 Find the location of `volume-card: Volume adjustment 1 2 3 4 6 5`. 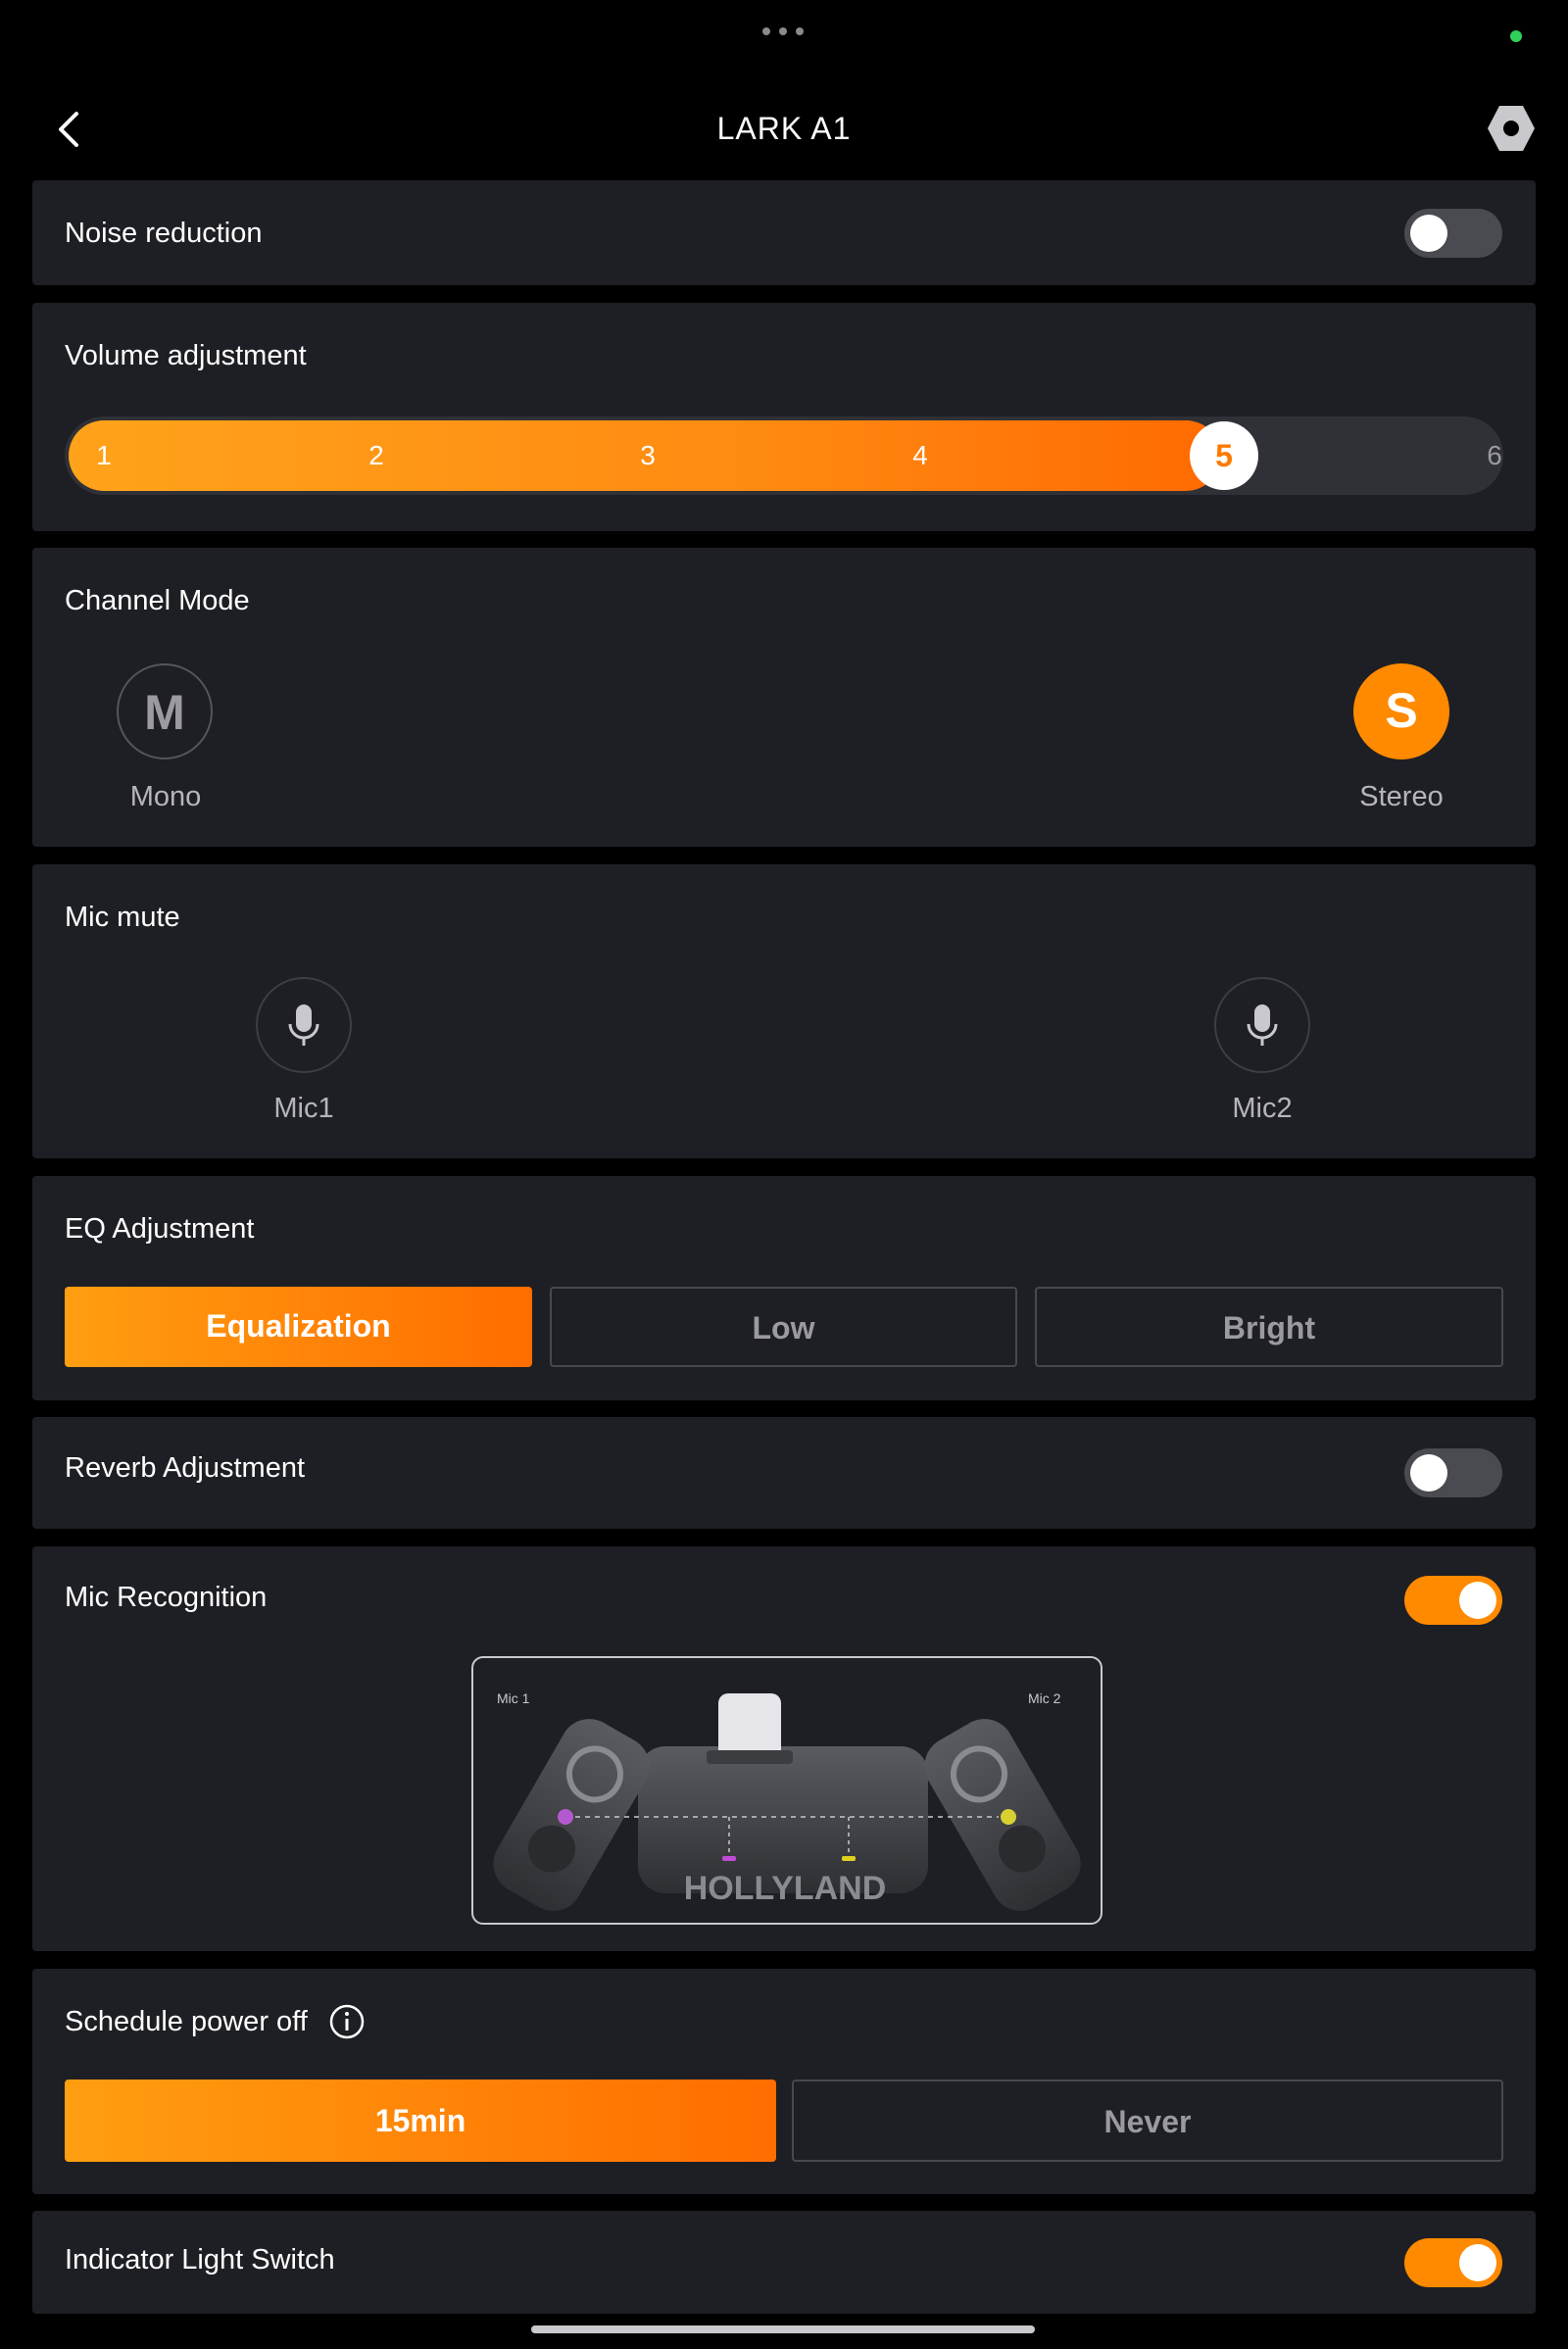

volume-card: Volume adjustment 1 2 3 4 6 5 is located at coordinates (784, 417).